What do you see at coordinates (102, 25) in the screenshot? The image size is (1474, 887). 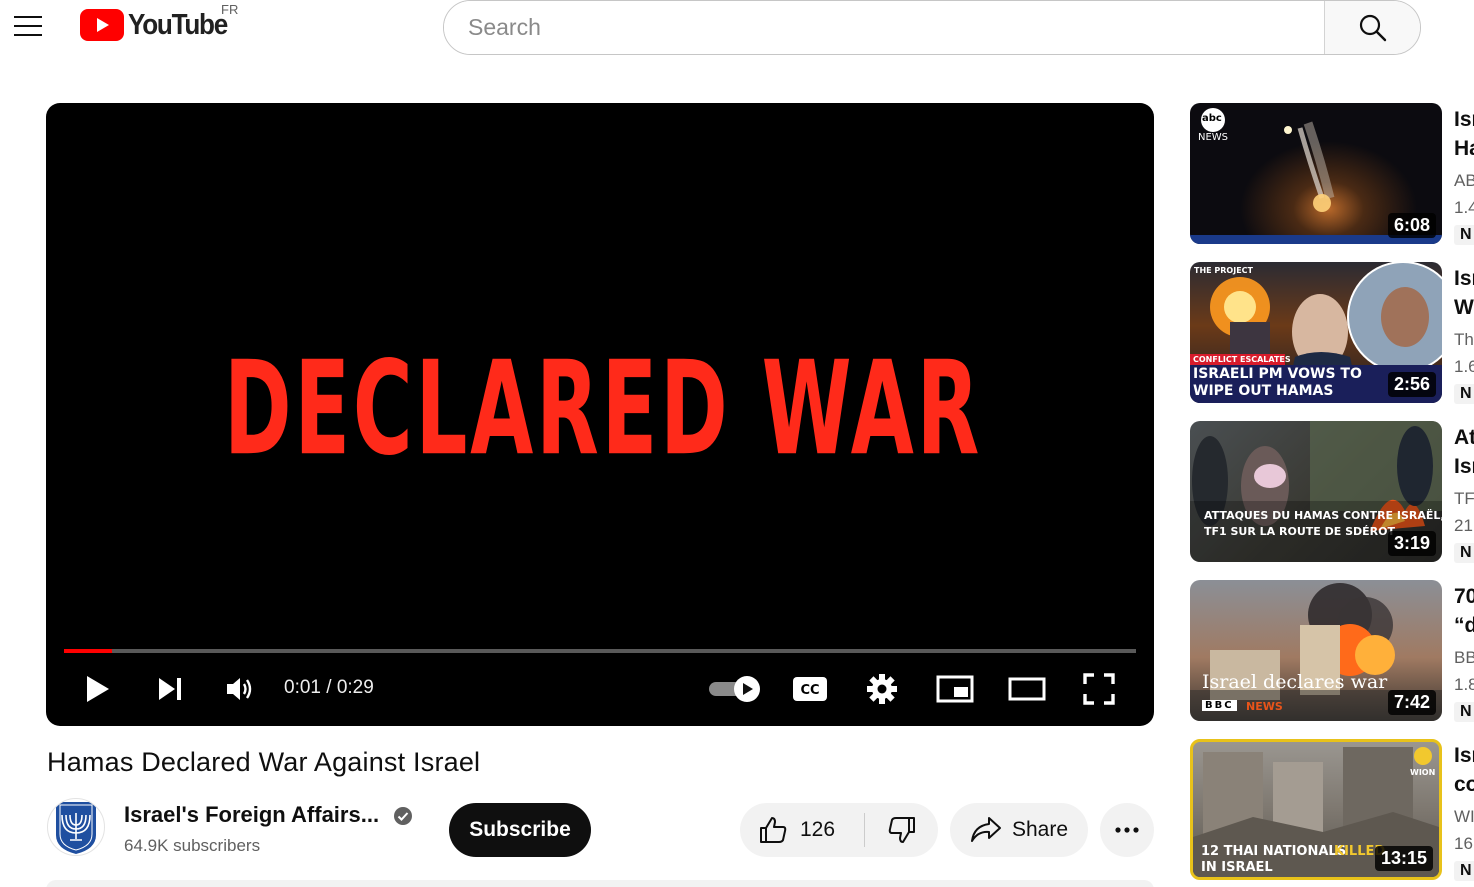 I see `youtube-play-logo-icon` at bounding box center [102, 25].